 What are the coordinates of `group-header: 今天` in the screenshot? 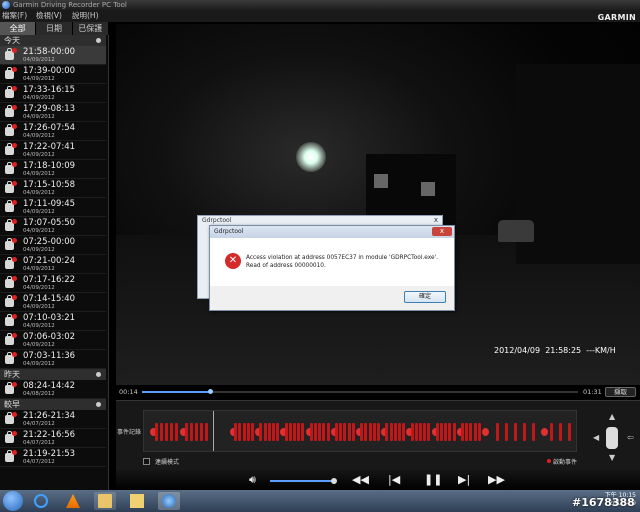 It's located at (53, 40).